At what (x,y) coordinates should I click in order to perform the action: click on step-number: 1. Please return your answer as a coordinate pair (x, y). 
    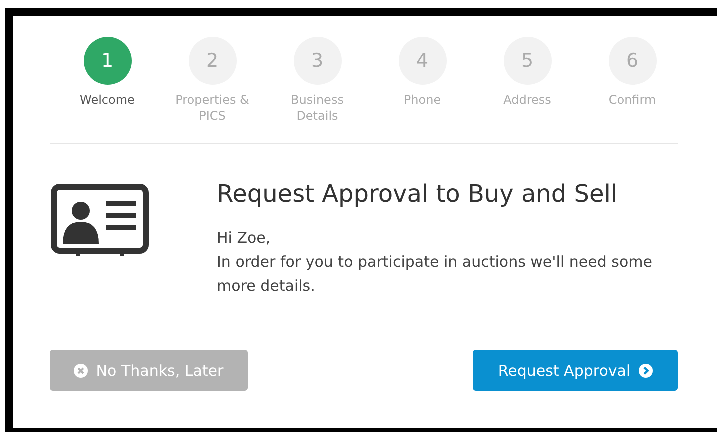
    Looking at the image, I should click on (108, 61).